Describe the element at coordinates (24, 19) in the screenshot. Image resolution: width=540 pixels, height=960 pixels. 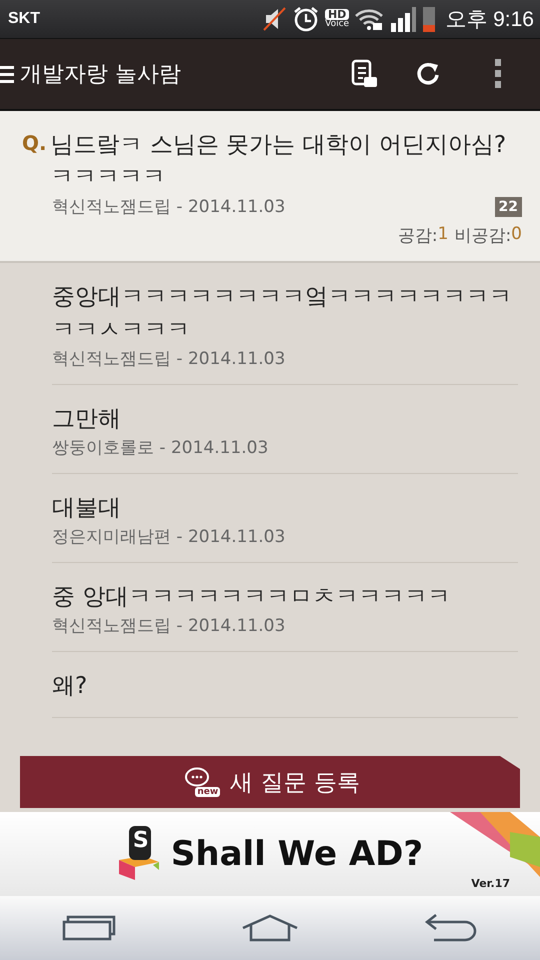
I see `carrier-name: SKT` at that location.